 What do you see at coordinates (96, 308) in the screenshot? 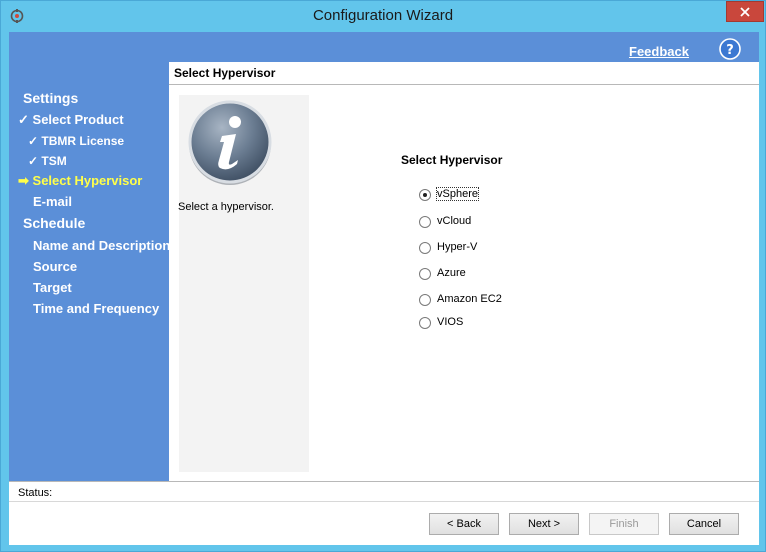
I see `sidebar-item-time-and-frequency: Time and Frequency` at bounding box center [96, 308].